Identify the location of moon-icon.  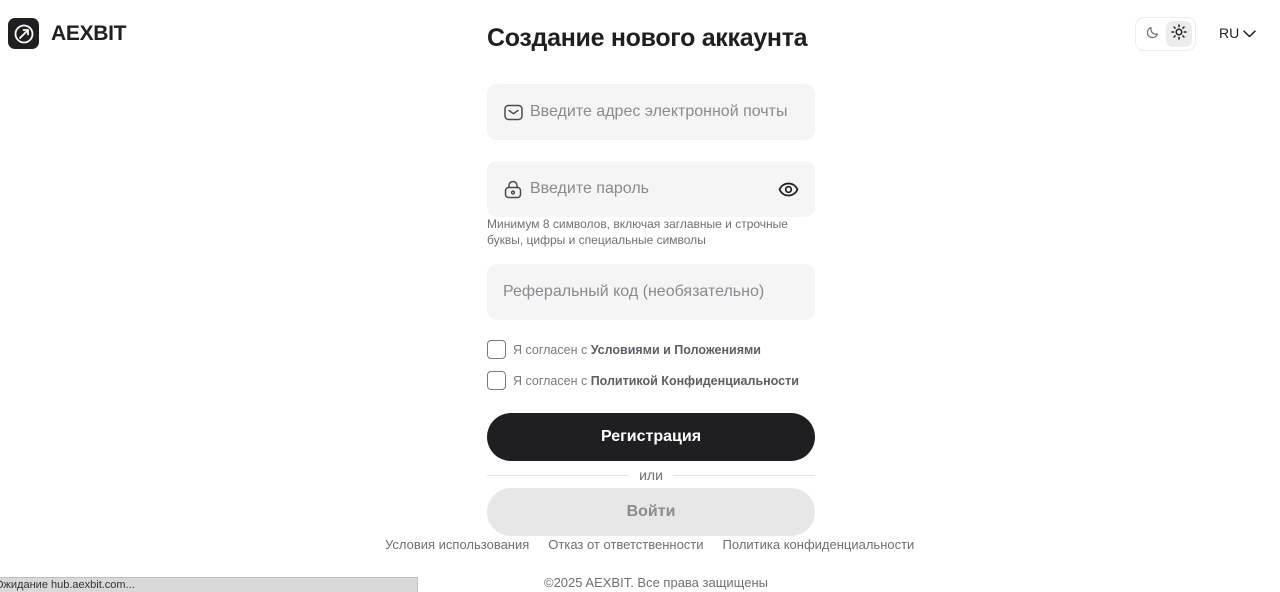
(1153, 34).